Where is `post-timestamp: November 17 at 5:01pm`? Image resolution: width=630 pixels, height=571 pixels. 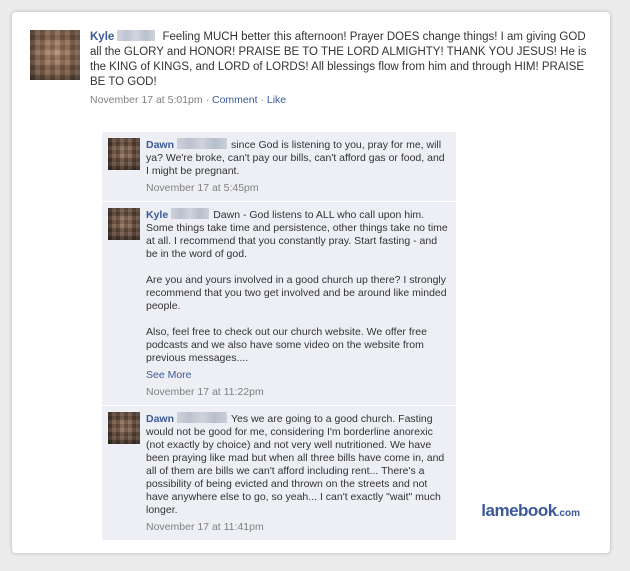
post-timestamp: November 17 at 5:01pm is located at coordinates (146, 100).